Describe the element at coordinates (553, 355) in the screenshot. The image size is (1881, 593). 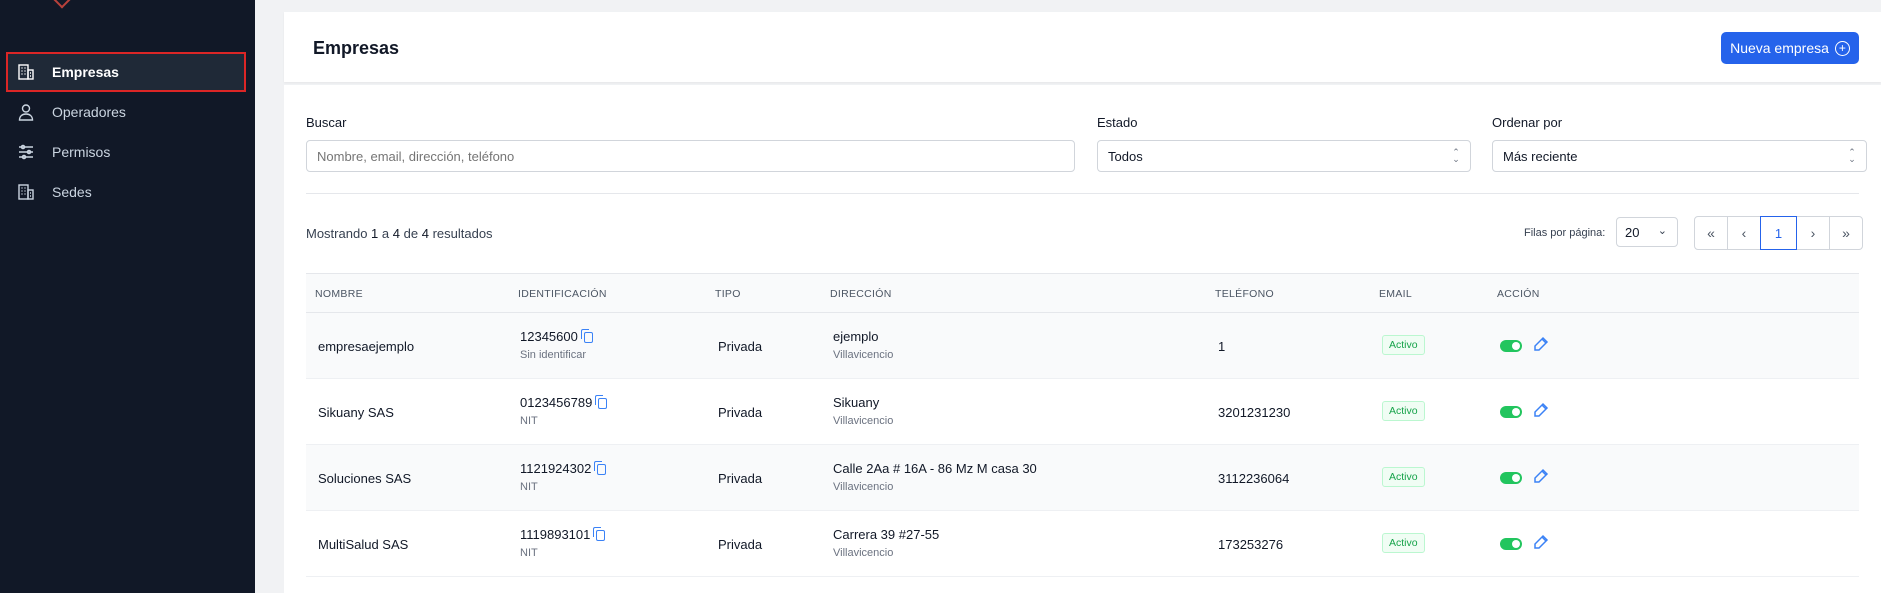
I see `company-id-type: Sin identificar` at that location.